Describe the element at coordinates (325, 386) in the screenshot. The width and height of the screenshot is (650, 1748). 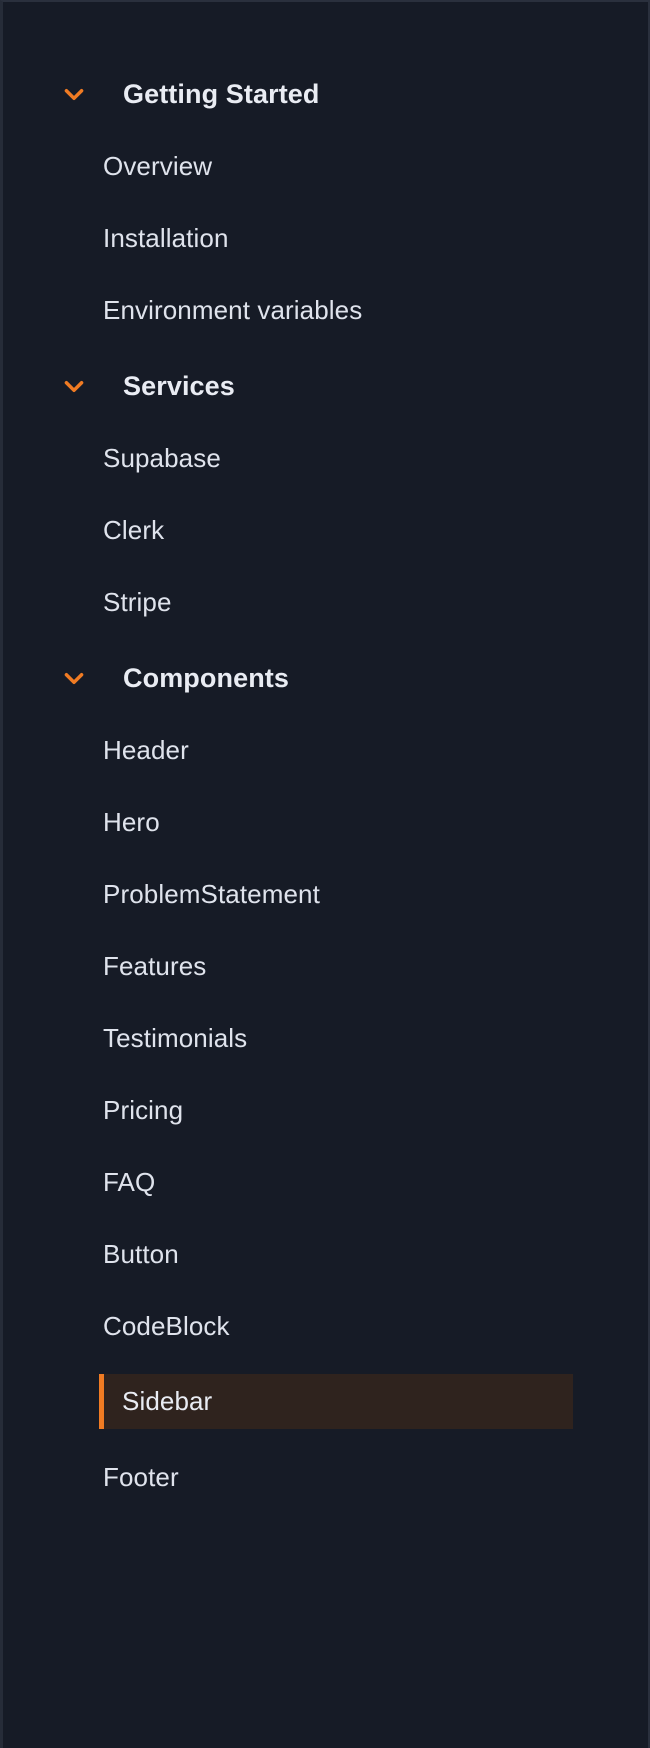
I see `sidebar-group-header-services: Services` at that location.